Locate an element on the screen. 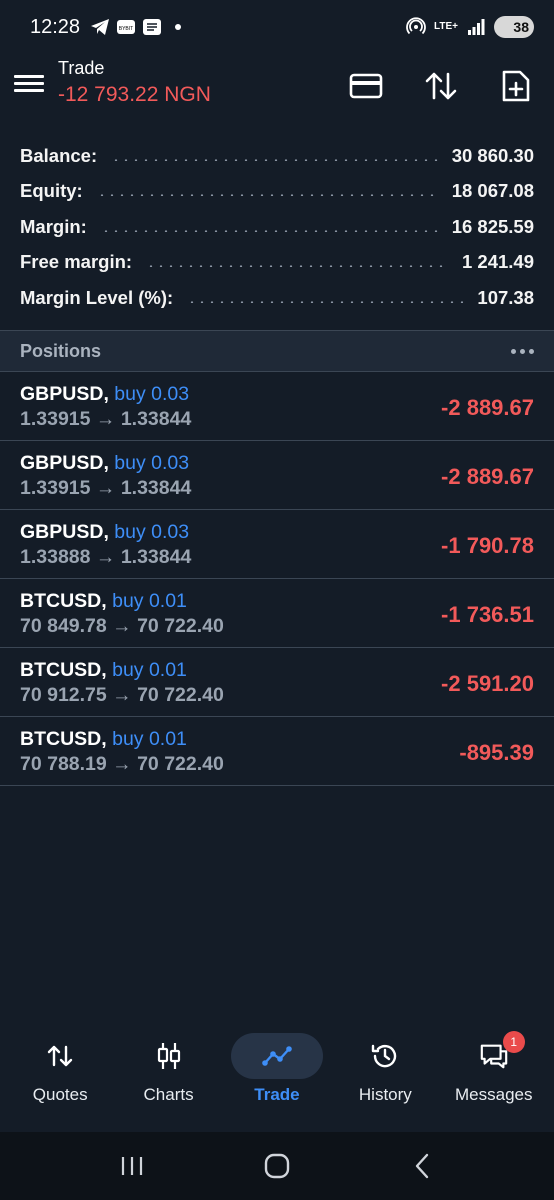 This screenshot has height=1200, width=554. system-nav-bar is located at coordinates (277, 1166).